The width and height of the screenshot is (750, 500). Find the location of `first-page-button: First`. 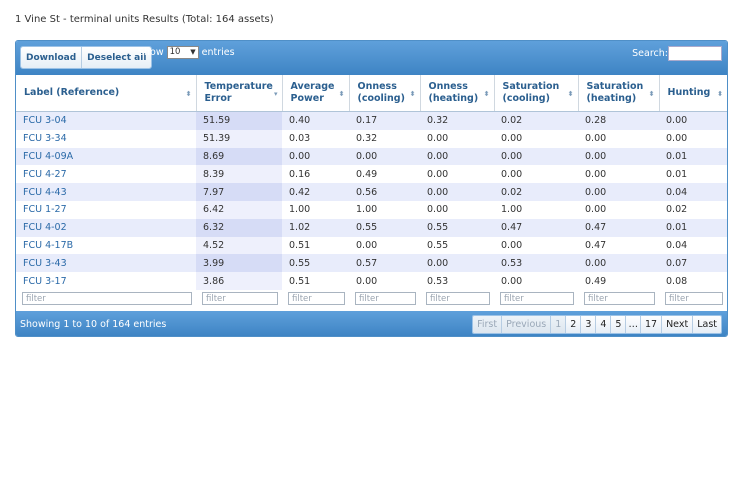

first-page-button: First is located at coordinates (488, 324).